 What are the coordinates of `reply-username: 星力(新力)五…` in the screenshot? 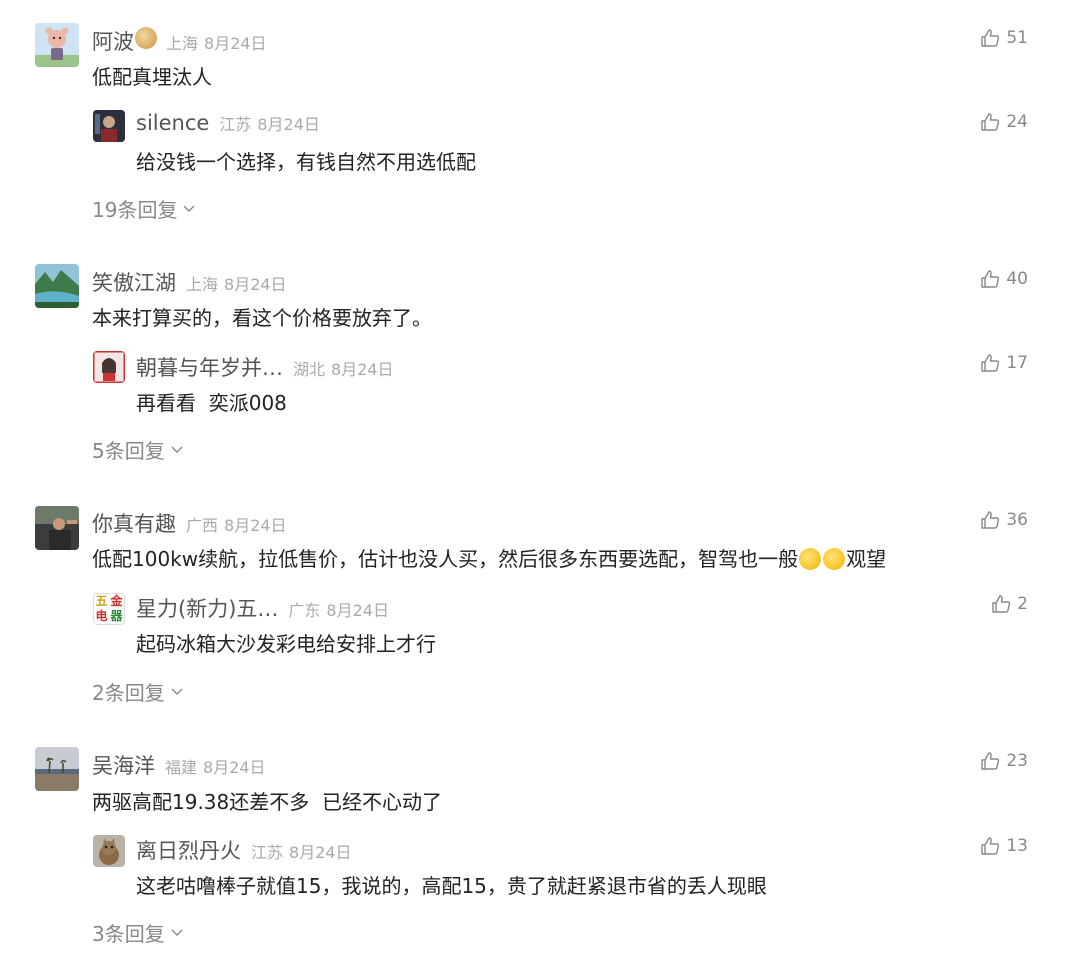 It's located at (207, 608).